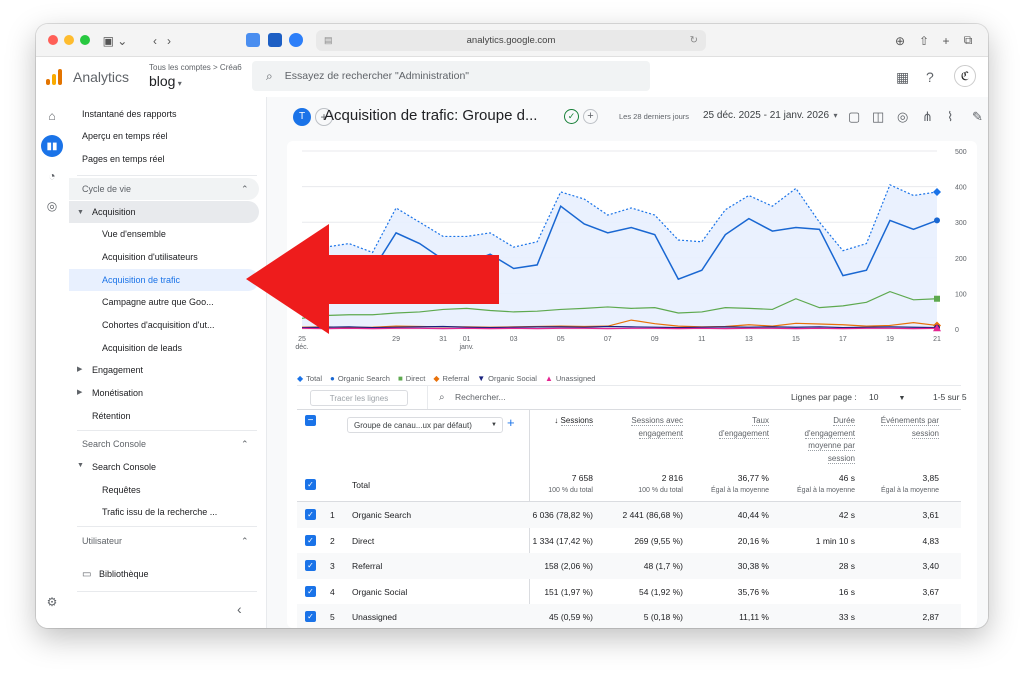  I want to click on admin-gear-icon: ⚙, so click(52, 602).